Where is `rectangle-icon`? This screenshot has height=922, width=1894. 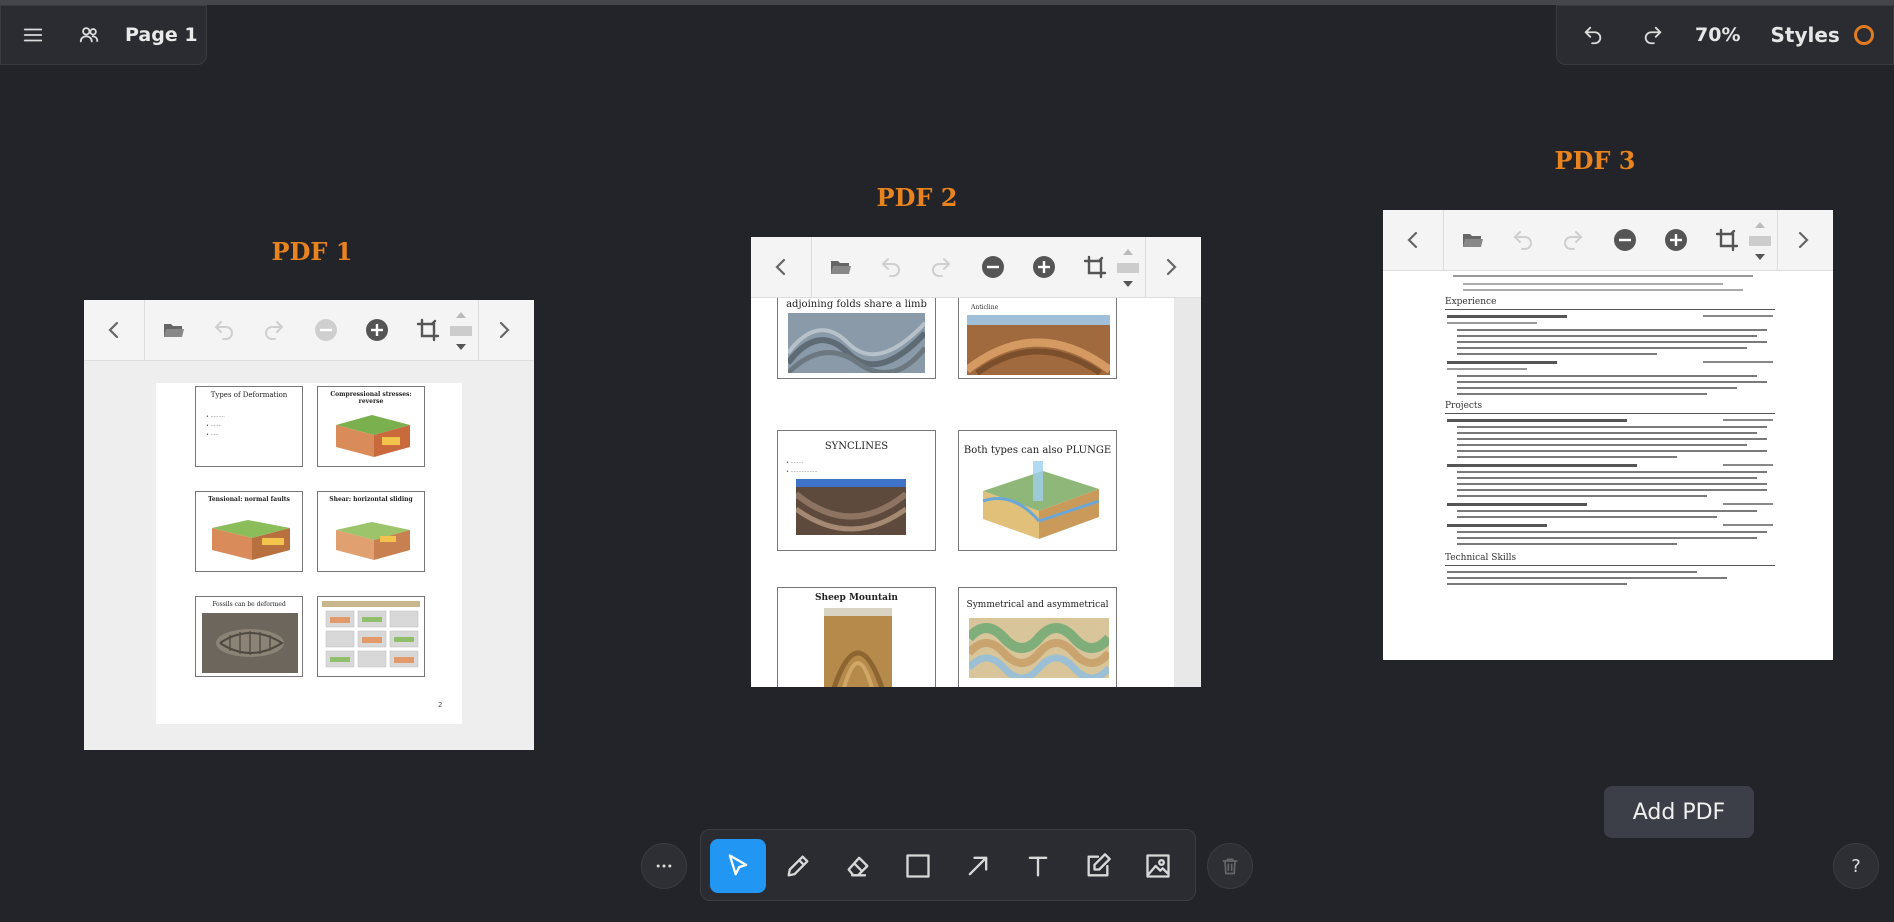 rectangle-icon is located at coordinates (918, 866).